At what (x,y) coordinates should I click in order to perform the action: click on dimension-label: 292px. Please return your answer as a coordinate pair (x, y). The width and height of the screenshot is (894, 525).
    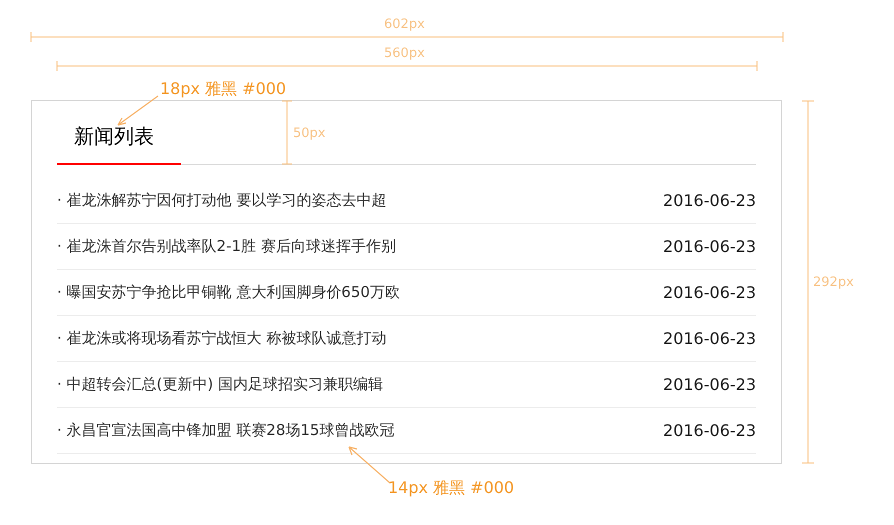
    Looking at the image, I should click on (833, 283).